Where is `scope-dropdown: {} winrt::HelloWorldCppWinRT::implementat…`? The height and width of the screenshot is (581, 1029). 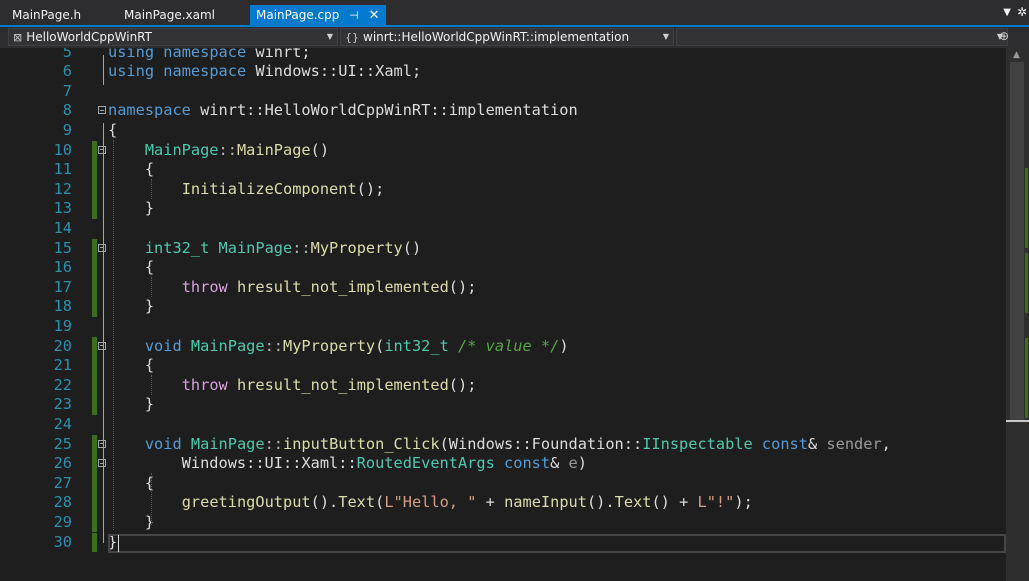
scope-dropdown: {} winrt::HelloWorldCppWinRT::implementat… is located at coordinates (507, 37).